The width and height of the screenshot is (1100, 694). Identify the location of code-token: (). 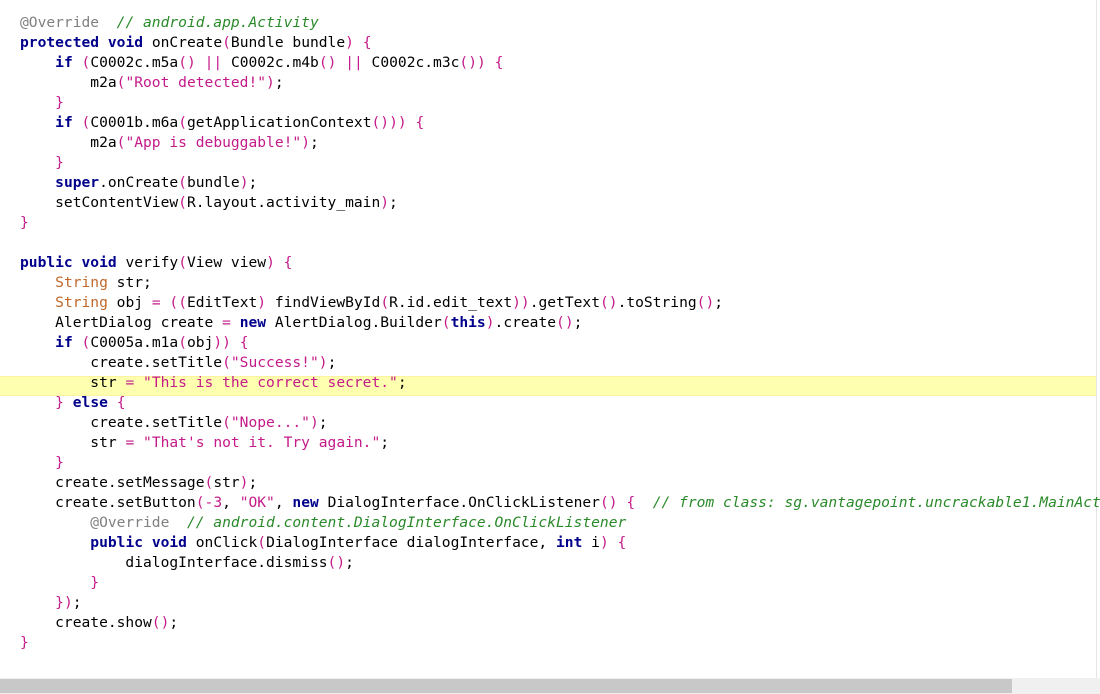
(609, 302).